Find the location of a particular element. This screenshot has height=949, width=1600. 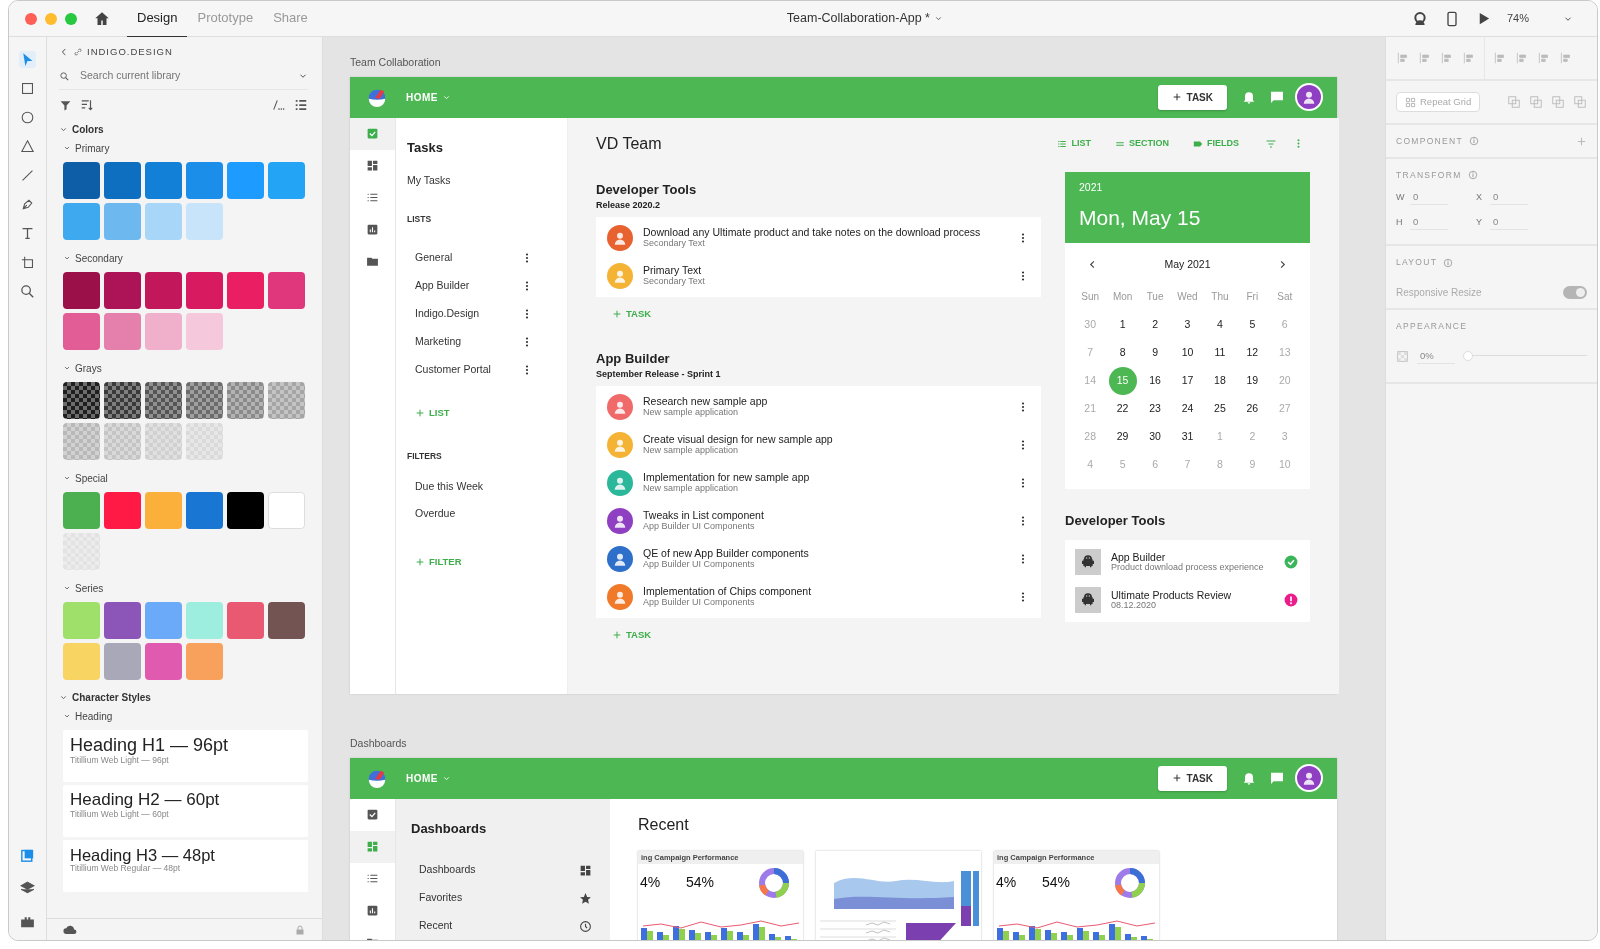

calendar-day: 18 is located at coordinates (1219, 380).